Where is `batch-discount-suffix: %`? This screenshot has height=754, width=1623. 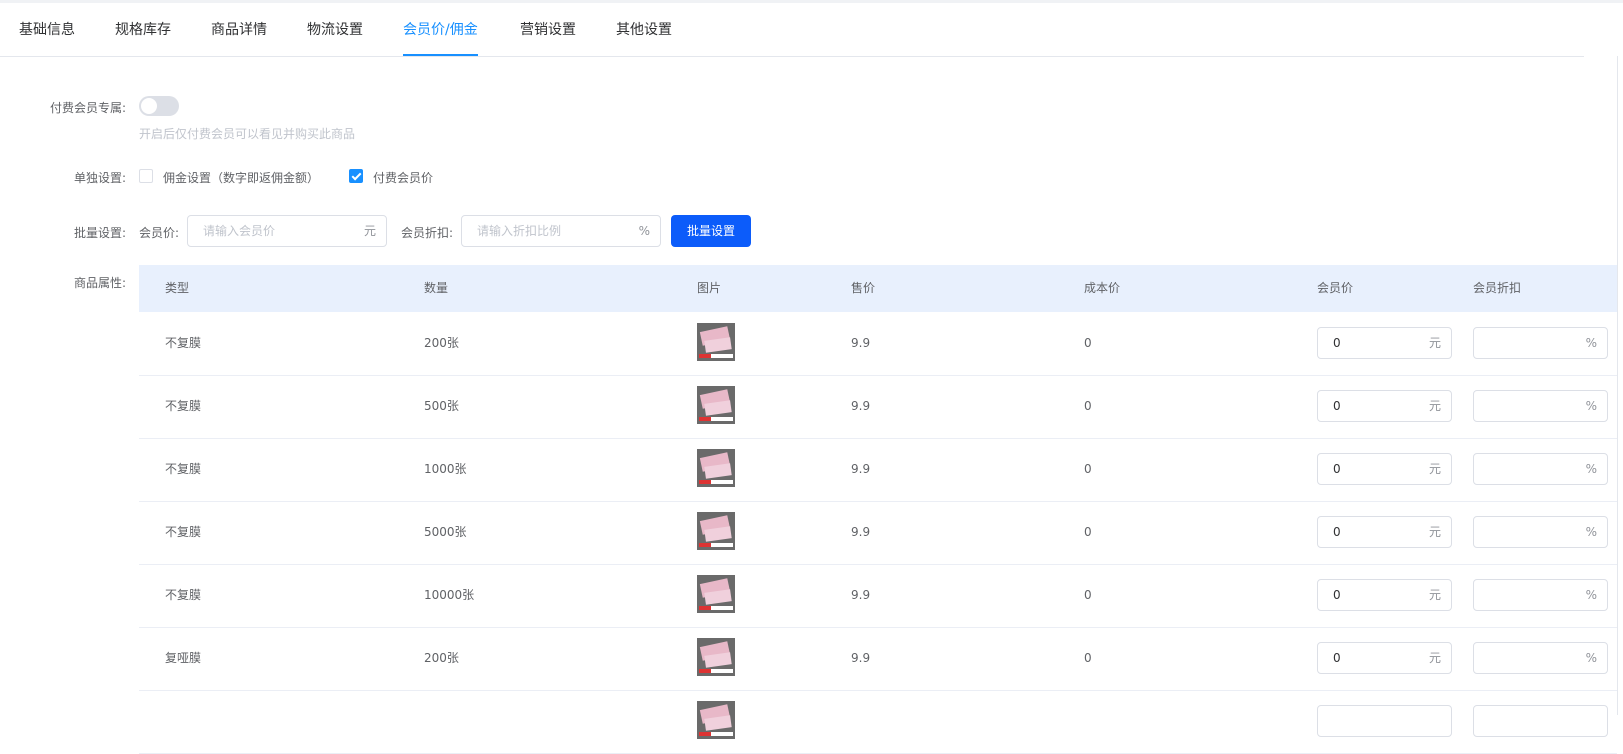 batch-discount-suffix: % is located at coordinates (644, 231).